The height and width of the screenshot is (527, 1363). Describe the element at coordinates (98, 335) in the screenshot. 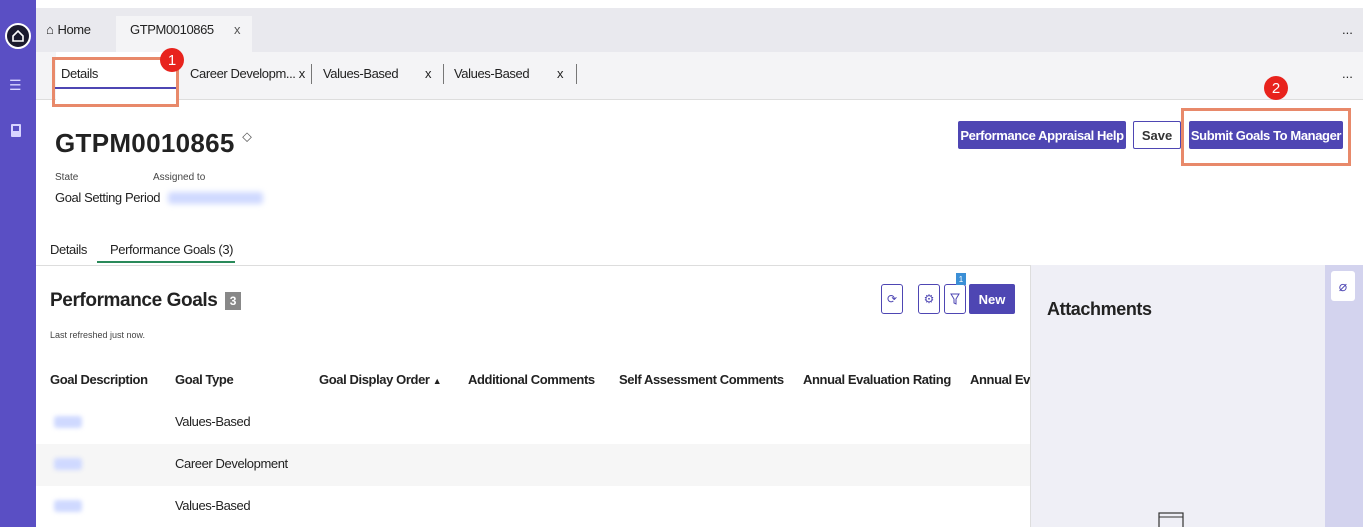

I see `last-refreshed-text: Last refreshed just now.` at that location.